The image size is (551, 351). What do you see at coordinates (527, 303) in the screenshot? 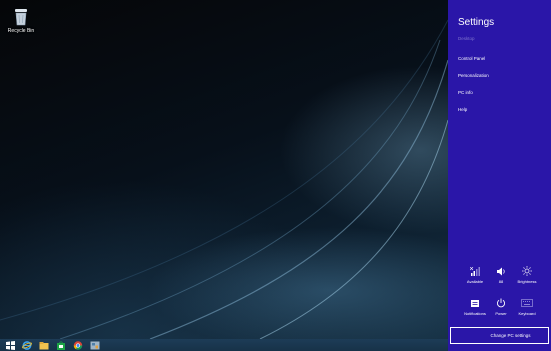
I see `keyboard-icon` at bounding box center [527, 303].